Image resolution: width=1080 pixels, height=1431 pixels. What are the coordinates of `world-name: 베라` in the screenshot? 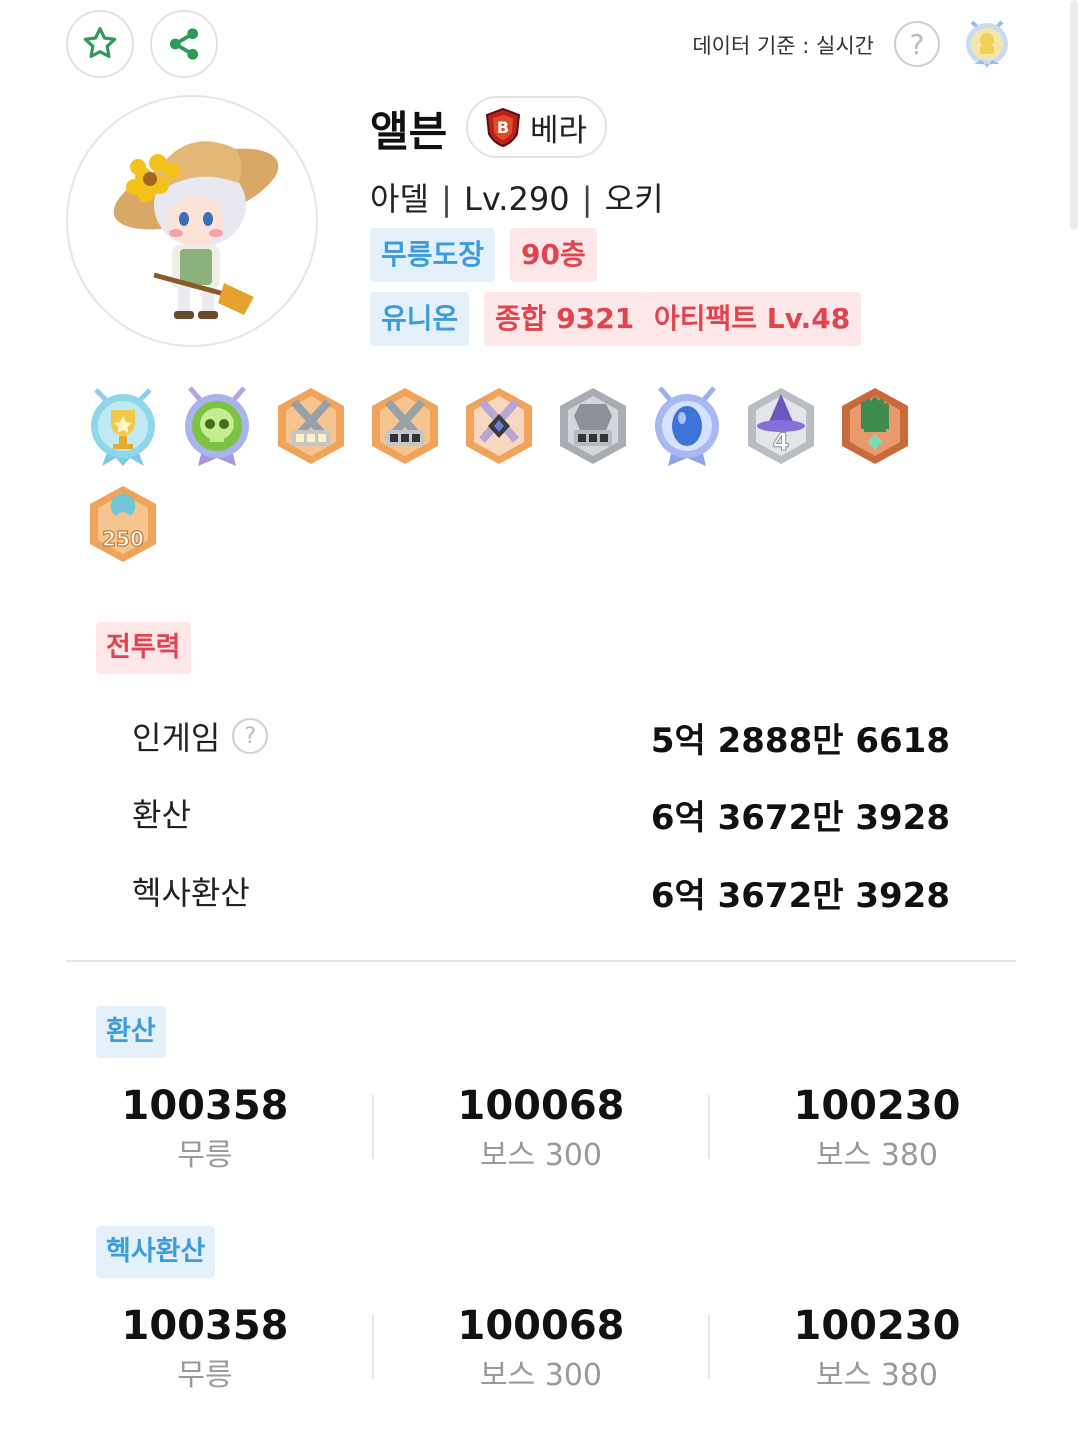 It's located at (559, 130).